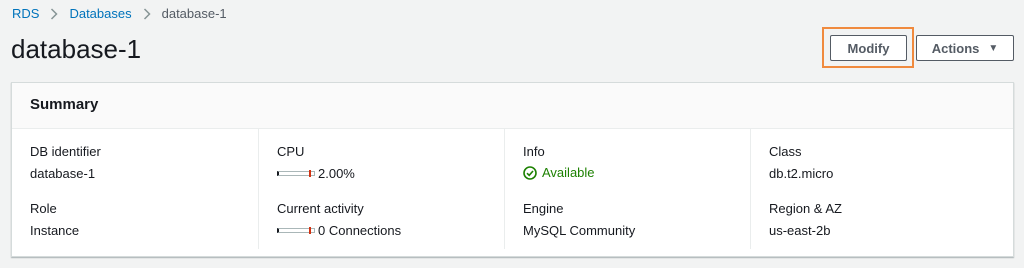 The width and height of the screenshot is (1024, 268). I want to click on breadcrumb: RDS Databases database-1, so click(119, 13).